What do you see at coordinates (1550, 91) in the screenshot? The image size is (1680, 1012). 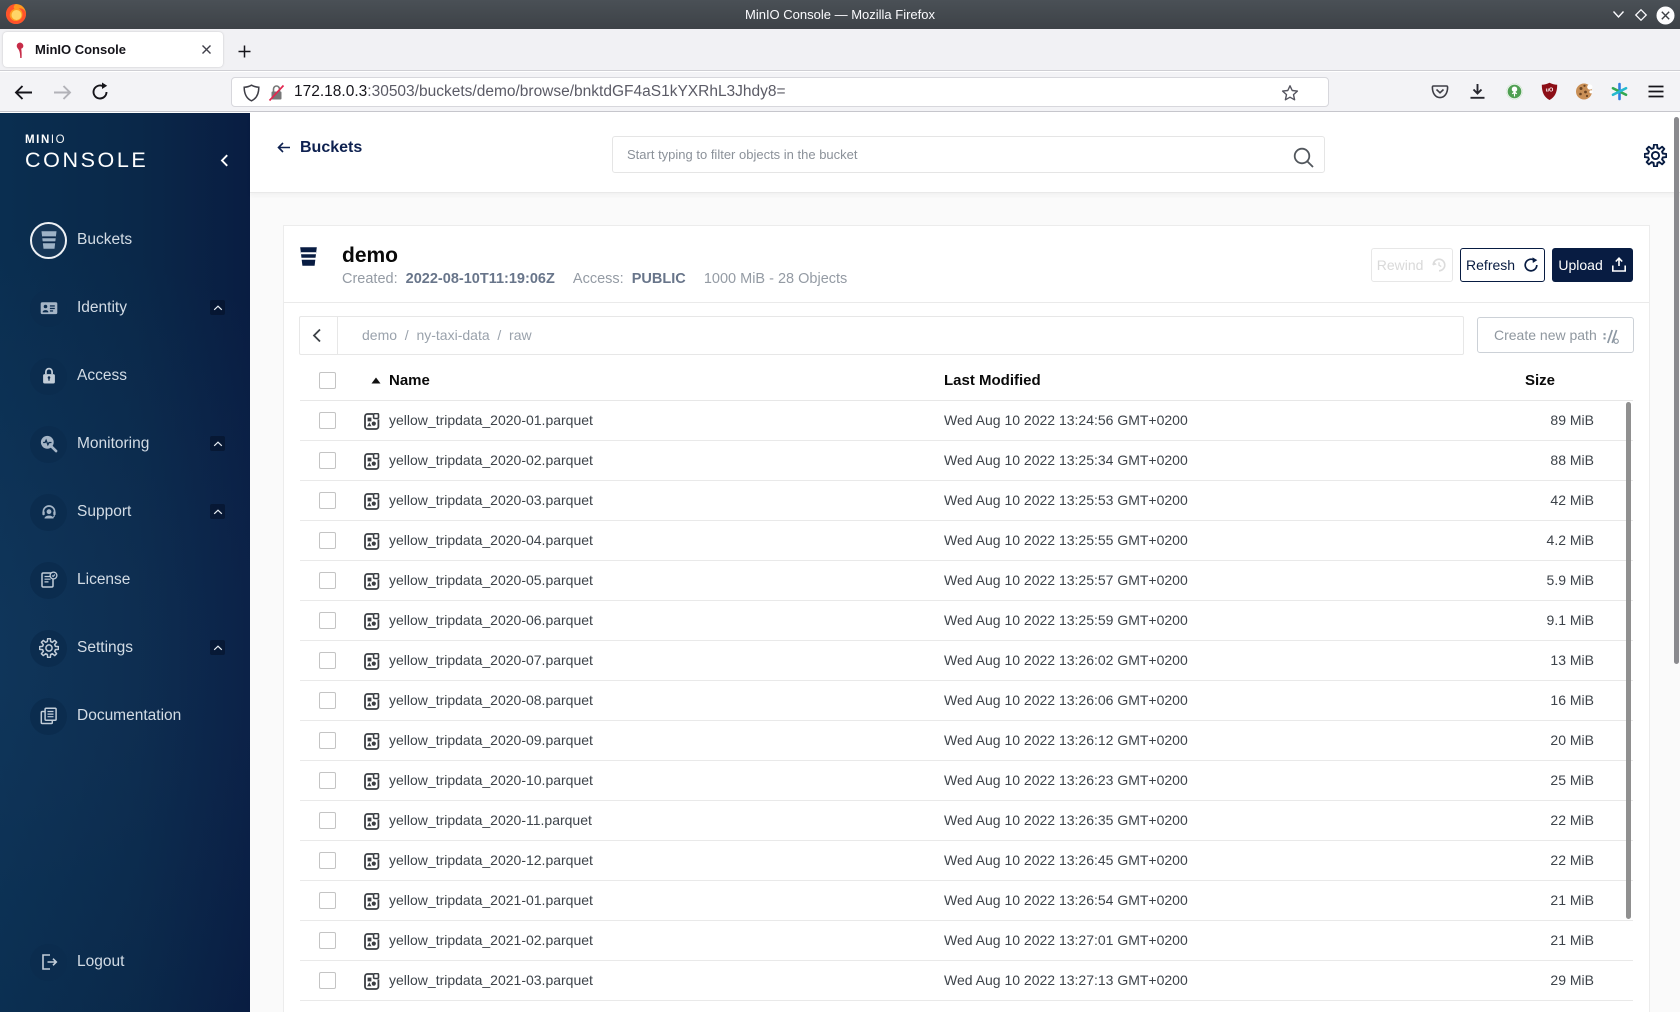 I see `svg-text: uO` at bounding box center [1550, 91].